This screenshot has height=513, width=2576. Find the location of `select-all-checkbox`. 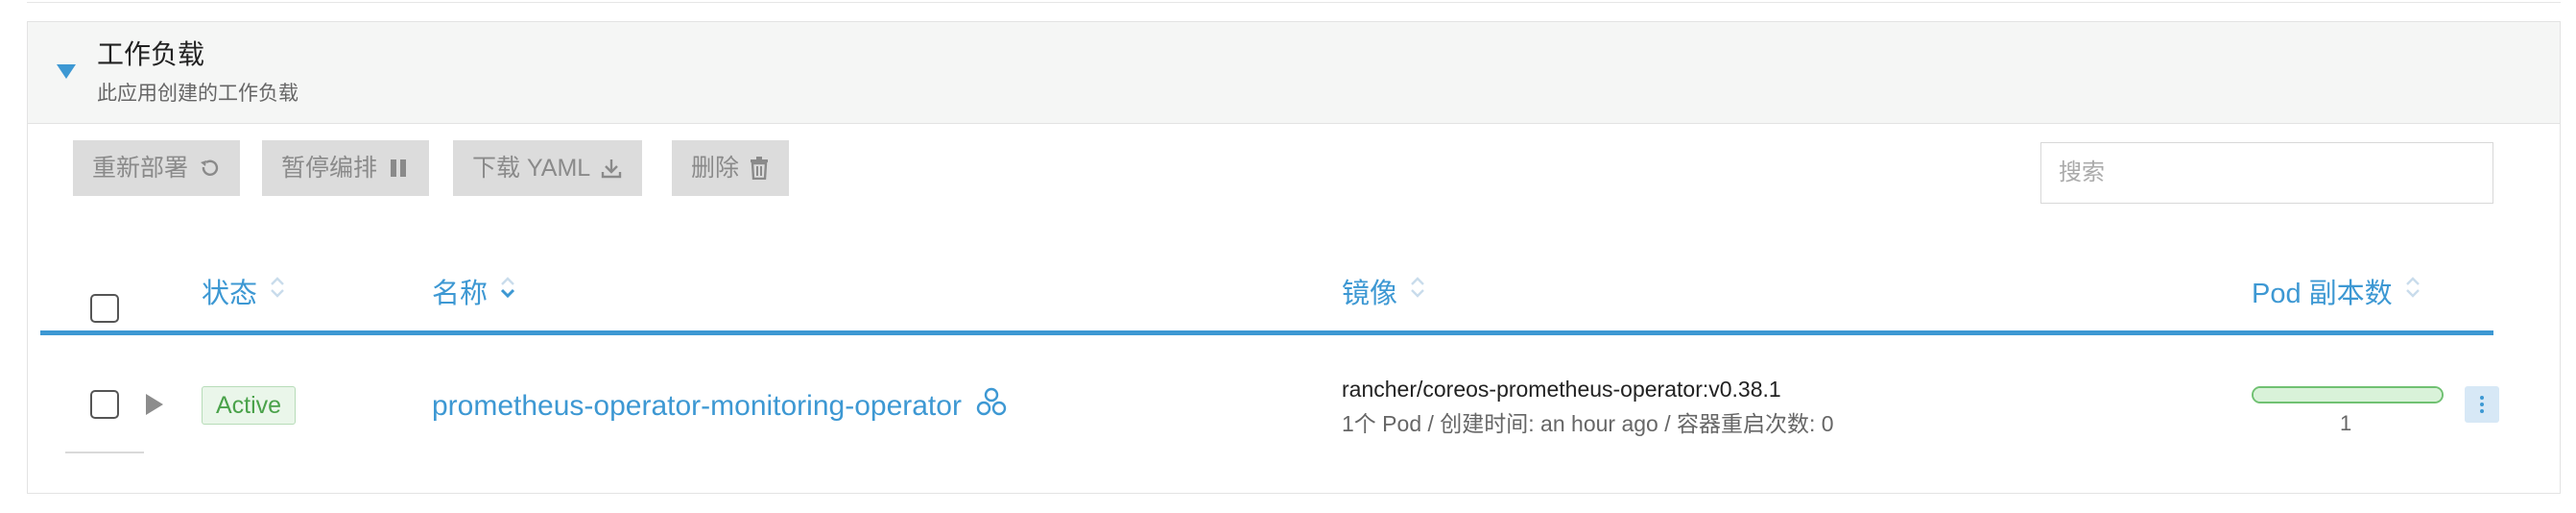

select-all-checkbox is located at coordinates (104, 308).